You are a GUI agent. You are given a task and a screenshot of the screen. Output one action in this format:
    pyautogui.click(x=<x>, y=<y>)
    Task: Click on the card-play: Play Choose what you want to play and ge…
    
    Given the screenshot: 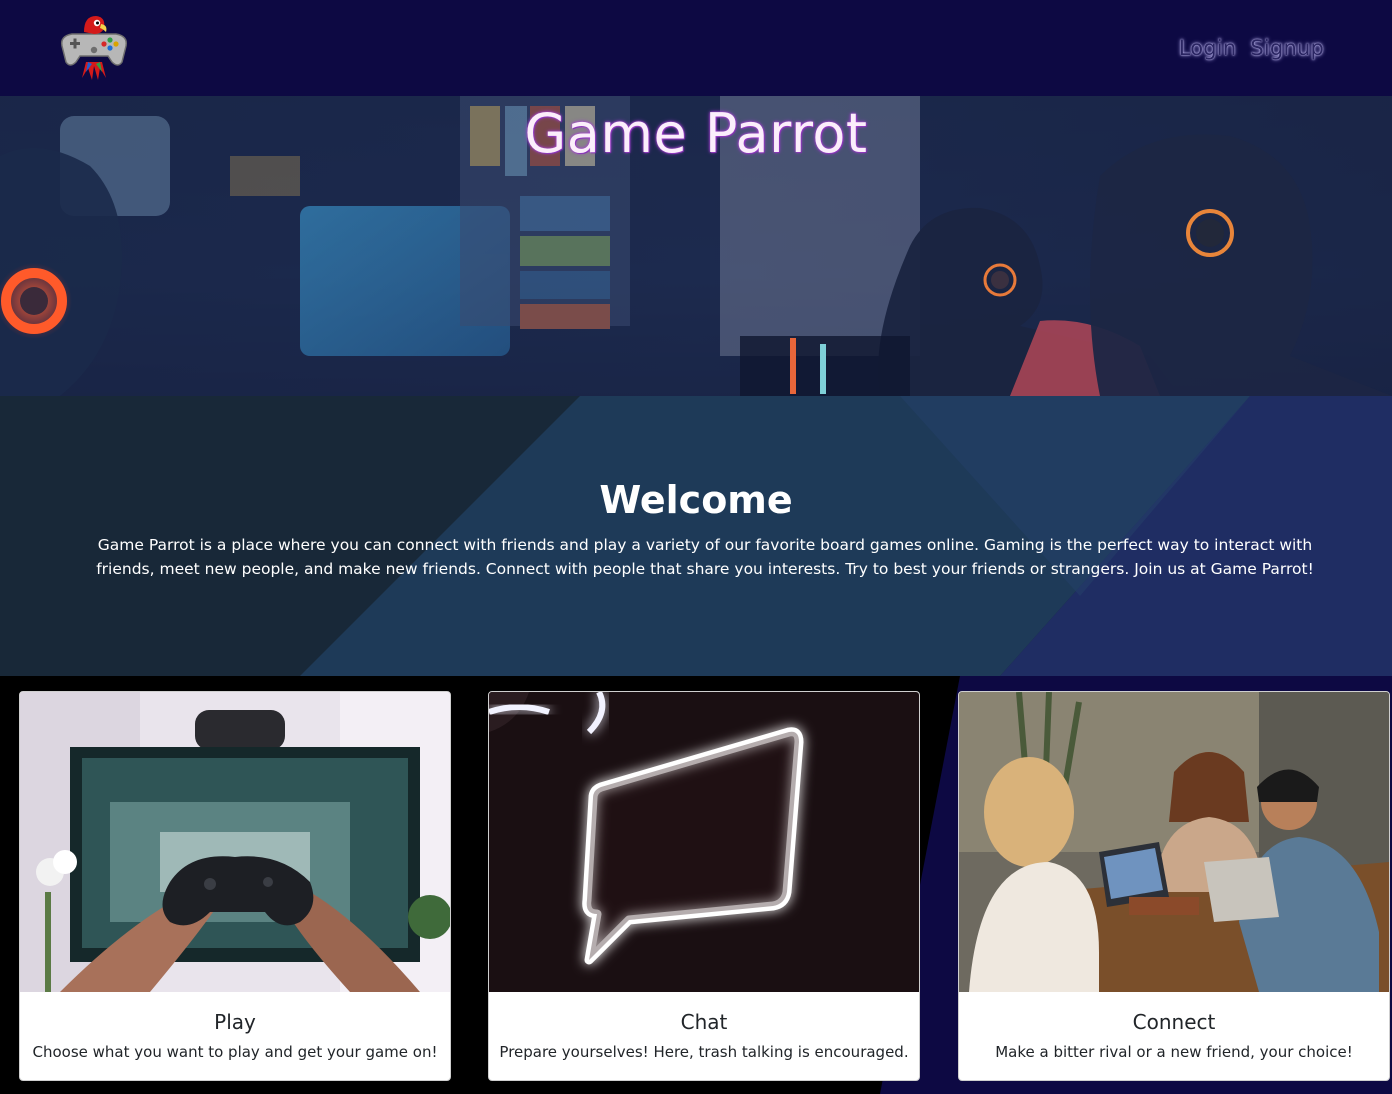 What is the action you would take?
    pyautogui.click(x=235, y=886)
    